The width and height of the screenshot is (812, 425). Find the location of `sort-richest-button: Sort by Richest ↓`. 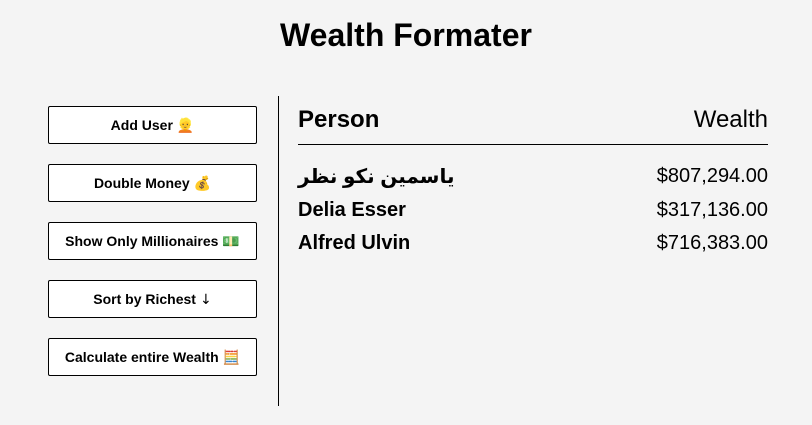

sort-richest-button: Sort by Richest ↓ is located at coordinates (152, 299).